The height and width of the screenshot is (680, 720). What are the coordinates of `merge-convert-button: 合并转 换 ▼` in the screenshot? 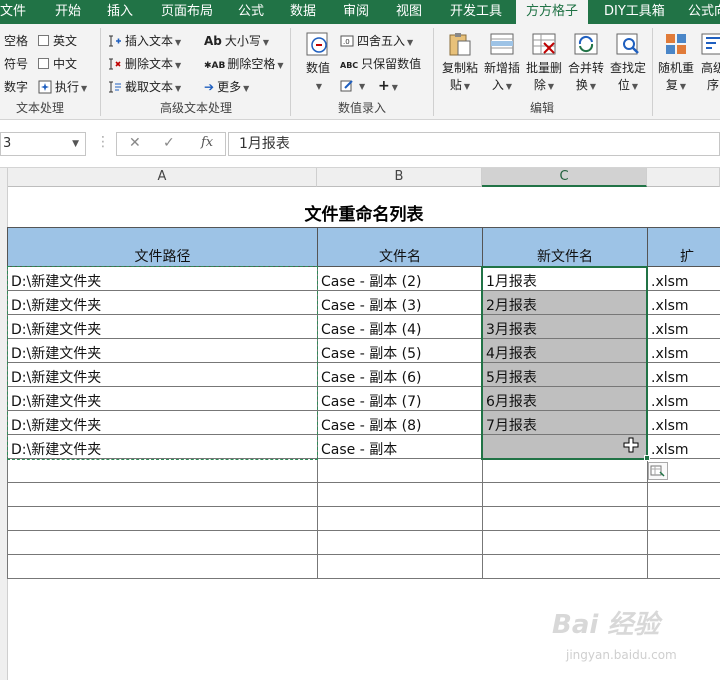 It's located at (586, 62).